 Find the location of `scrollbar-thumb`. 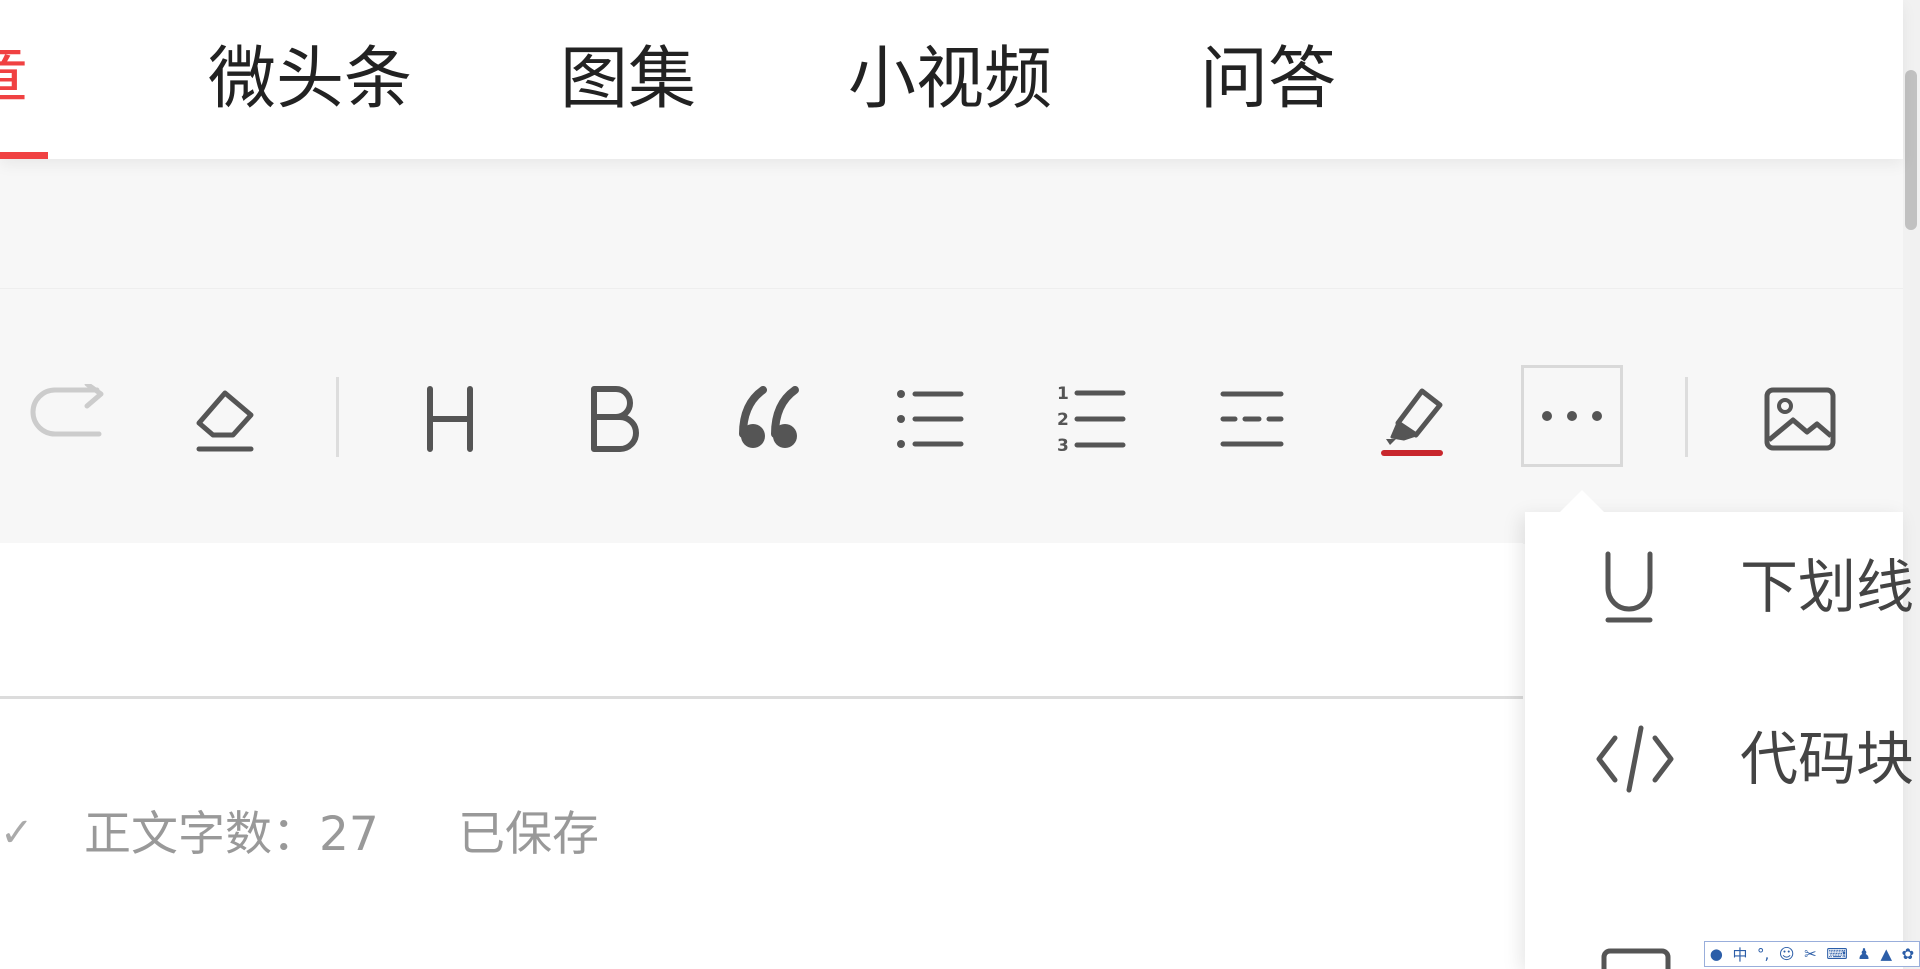

scrollbar-thumb is located at coordinates (1911, 150).